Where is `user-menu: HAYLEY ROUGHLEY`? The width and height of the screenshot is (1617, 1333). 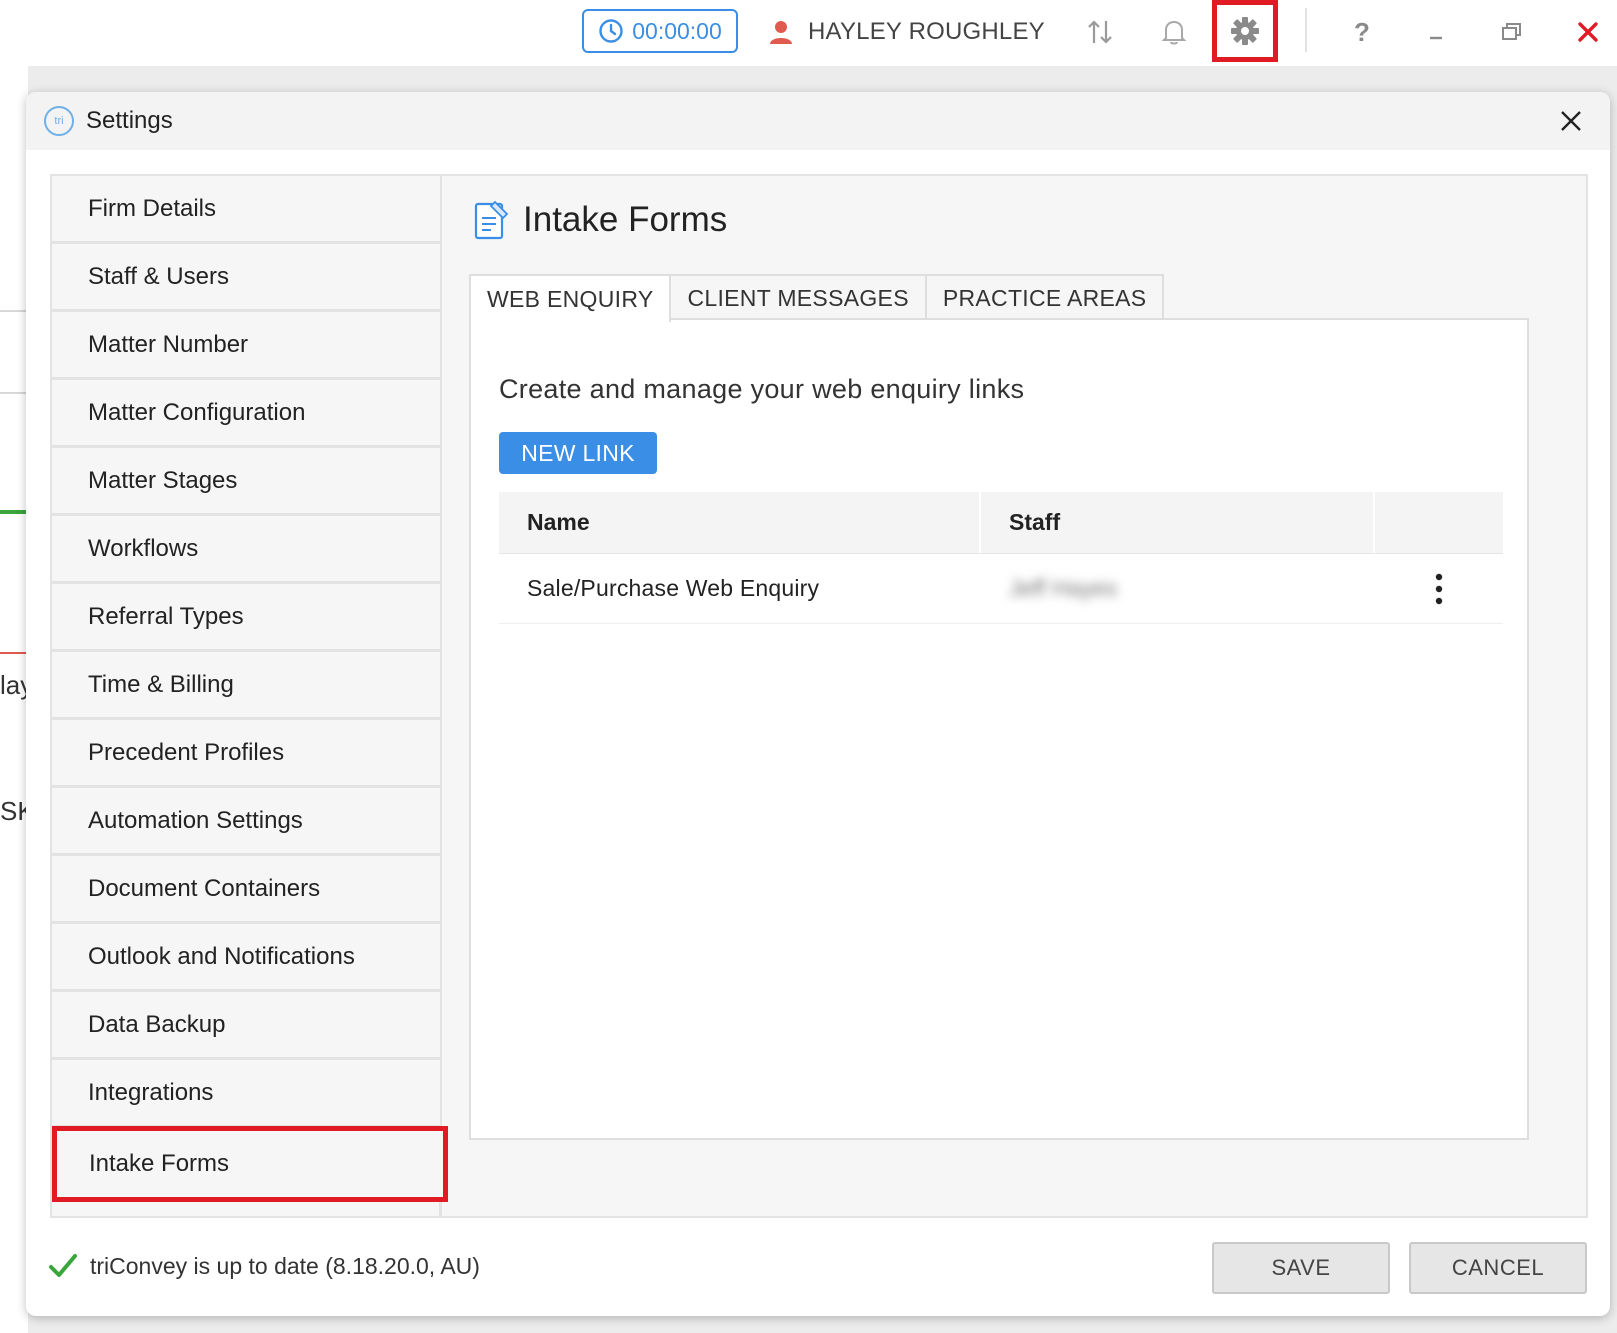
user-menu: HAYLEY ROUGHLEY is located at coordinates (906, 32).